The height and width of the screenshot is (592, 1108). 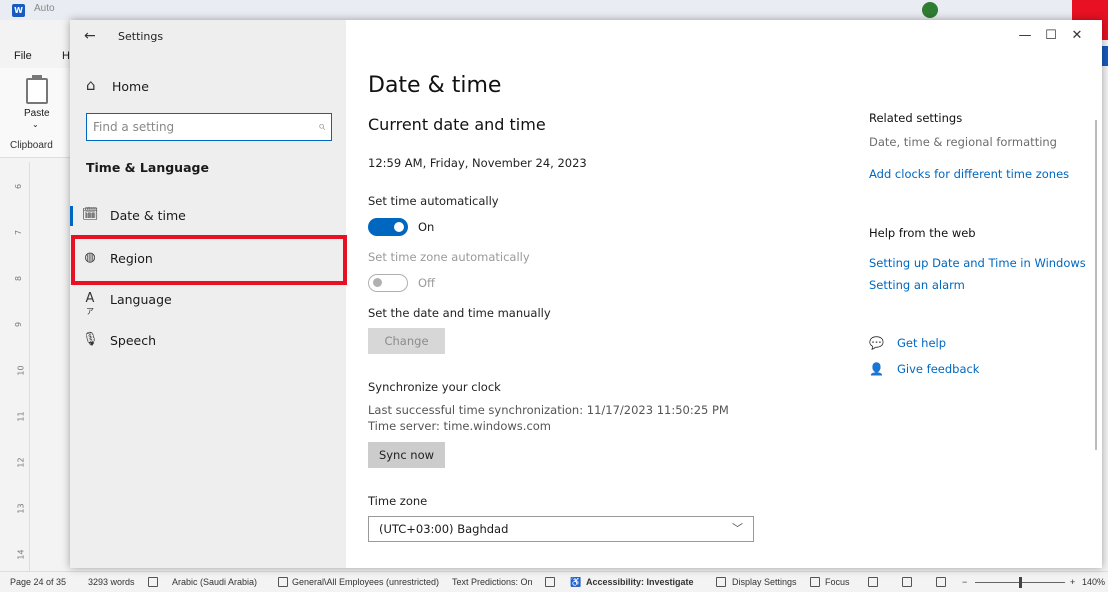 What do you see at coordinates (449, 257) in the screenshot?
I see `set-timezone-auto-label: Set time zone automatically` at bounding box center [449, 257].